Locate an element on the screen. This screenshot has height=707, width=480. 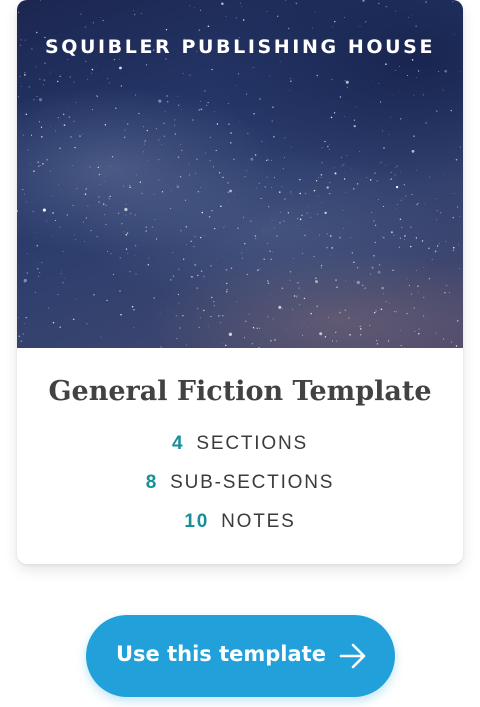
template-title: General Fiction Template is located at coordinates (240, 391).